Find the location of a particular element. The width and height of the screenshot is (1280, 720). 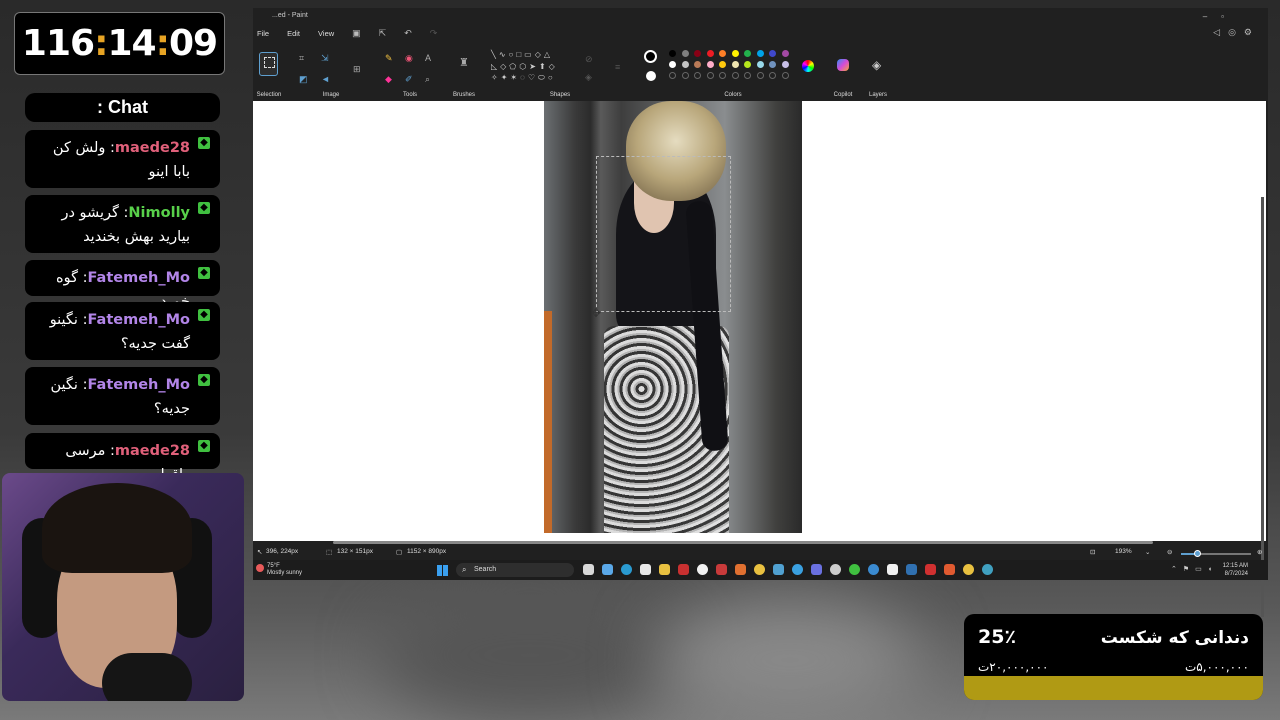

group-label: Tools is located at coordinates (409, 95).